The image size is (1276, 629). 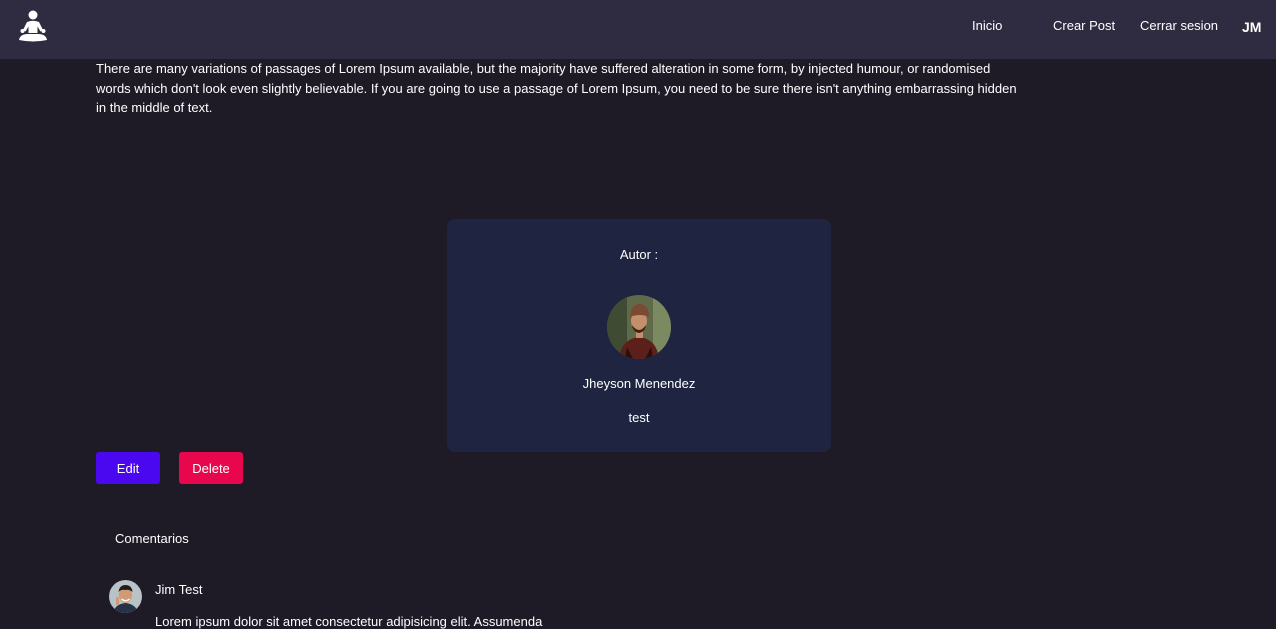 What do you see at coordinates (128, 468) in the screenshot?
I see `edit-button: Edit` at bounding box center [128, 468].